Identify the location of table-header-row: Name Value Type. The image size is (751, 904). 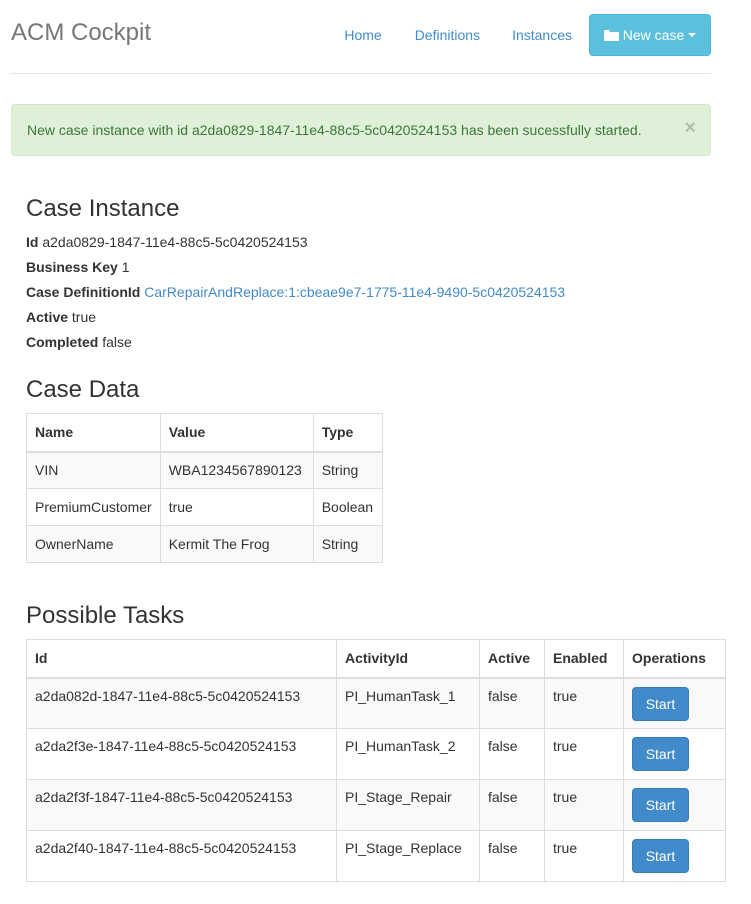
(204, 433).